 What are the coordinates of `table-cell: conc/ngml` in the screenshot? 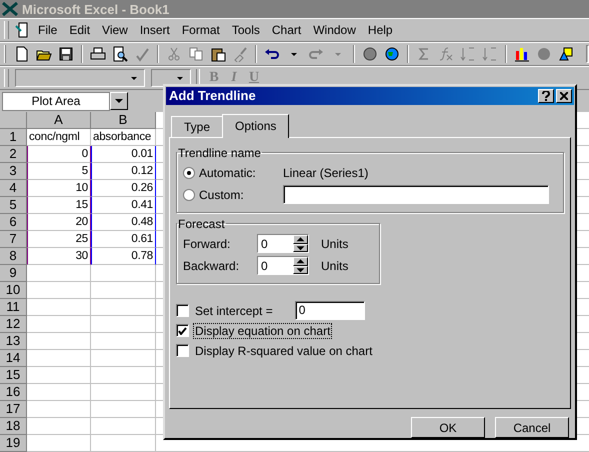 It's located at (59, 137).